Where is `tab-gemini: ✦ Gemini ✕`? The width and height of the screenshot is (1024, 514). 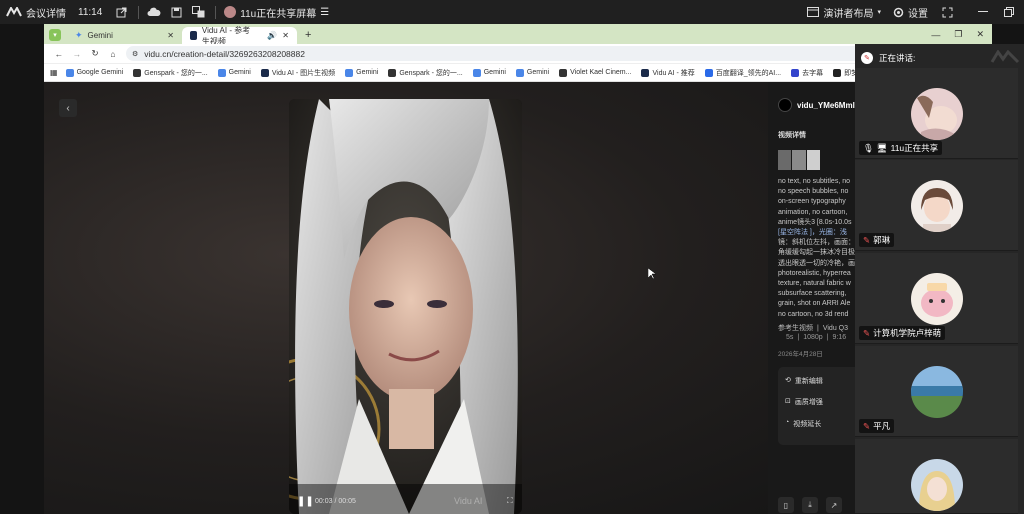
tab-gemini: ✦ Gemini ✕ is located at coordinates (124, 35).